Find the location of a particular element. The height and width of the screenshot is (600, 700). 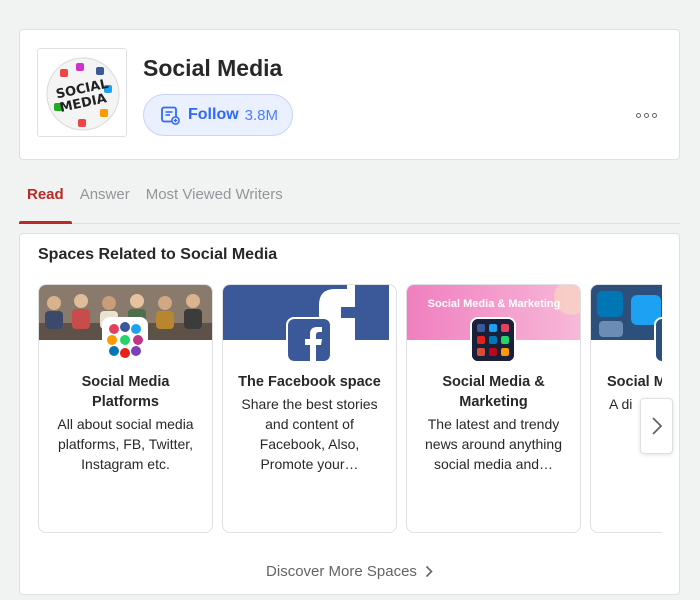

cover-text: Social Media & Marketing is located at coordinates (494, 304).